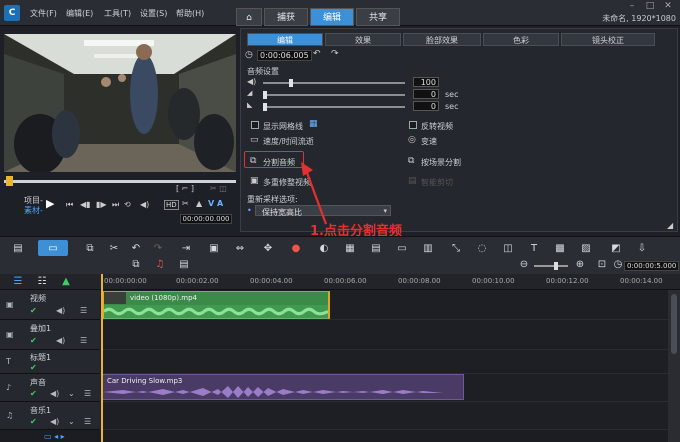 The width and height of the screenshot is (680, 442). What do you see at coordinates (199, 203) in the screenshot?
I see `anchor-icon: ▲` at bounding box center [199, 203].